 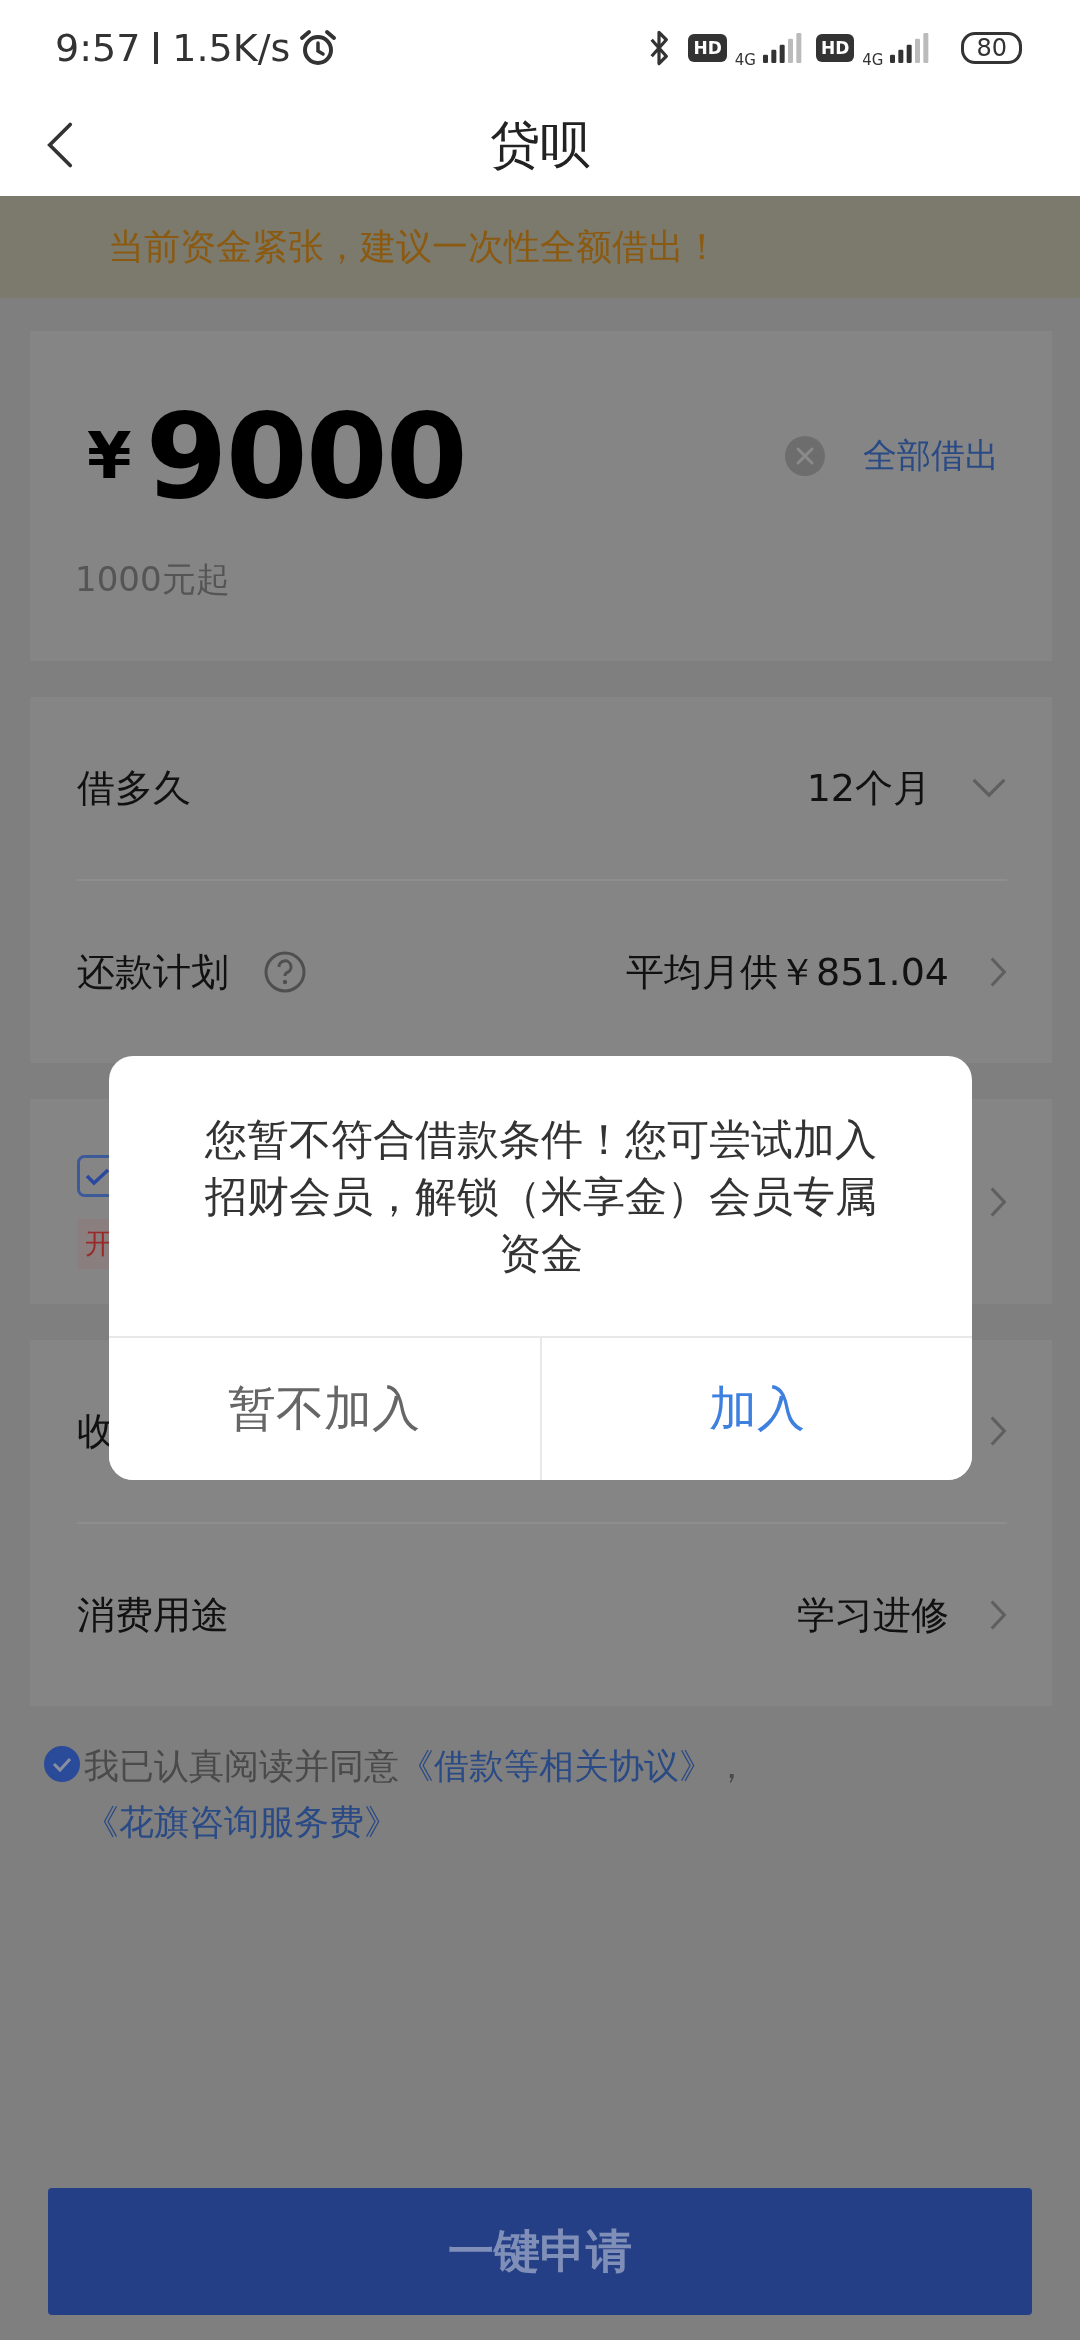 I want to click on plan-value: 平均月供￥851.04, so click(x=787, y=972).